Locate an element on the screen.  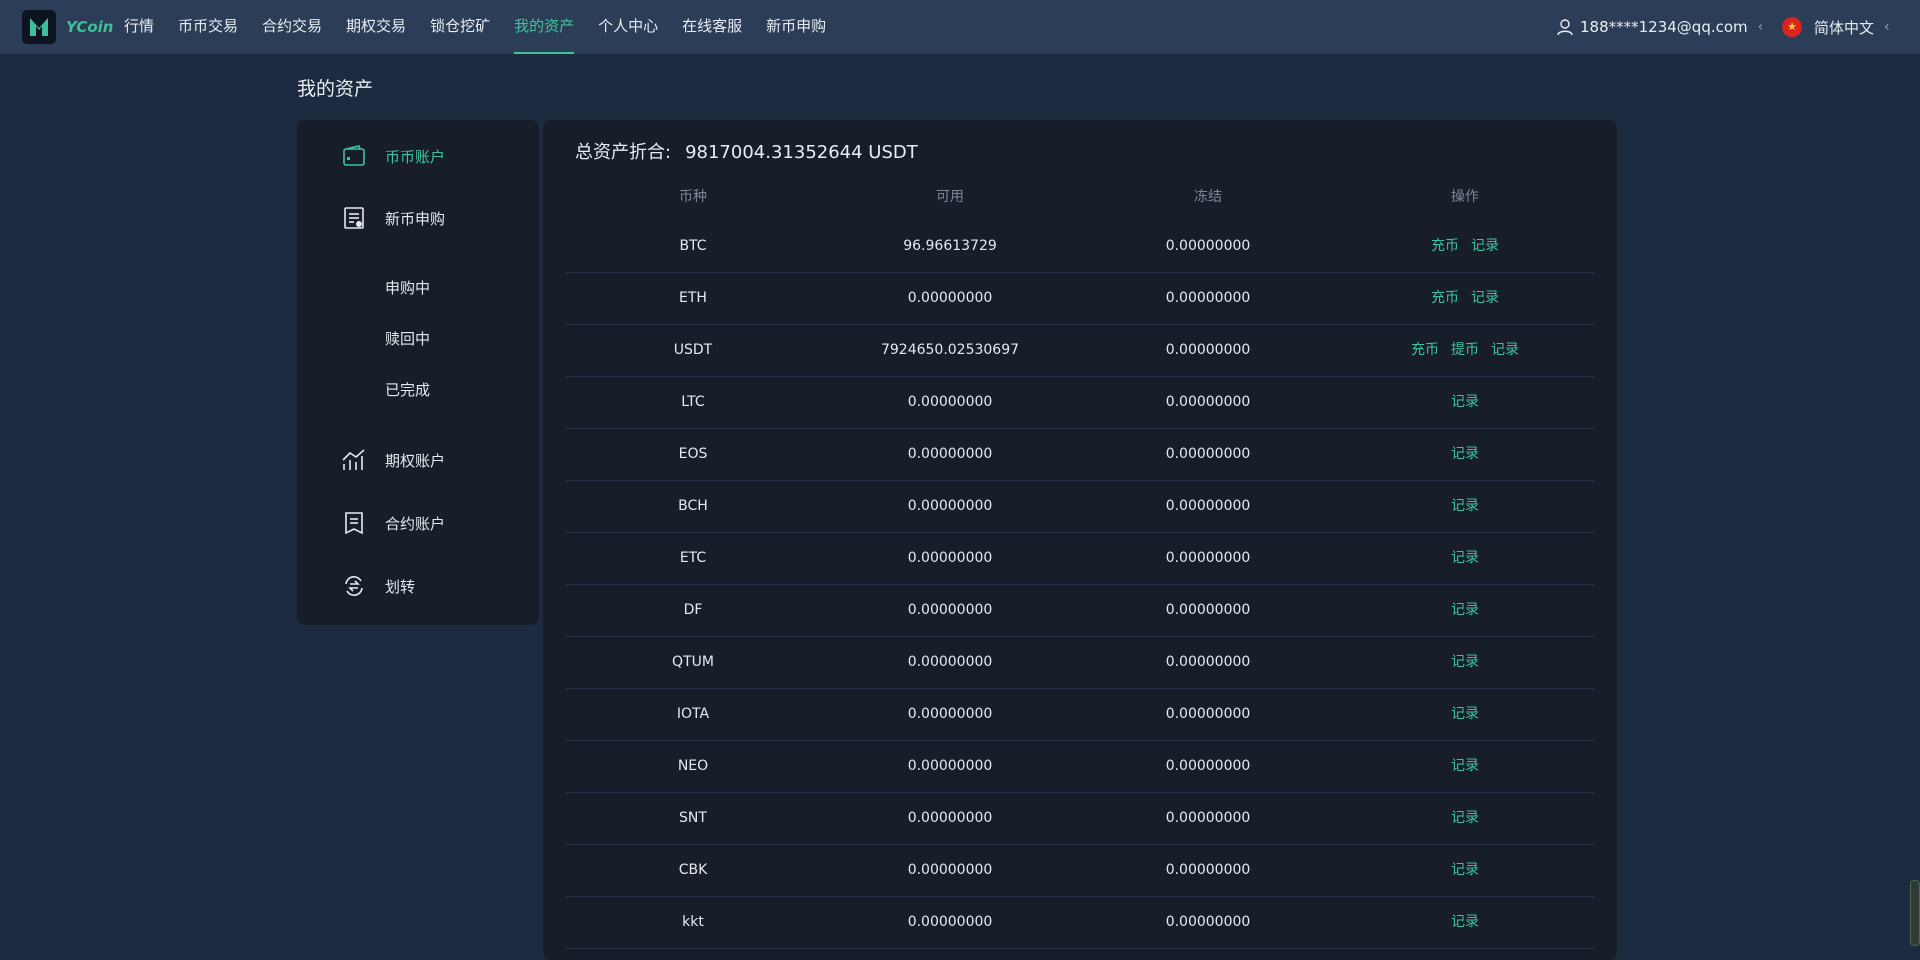
contract-icon is located at coordinates (354, 523).